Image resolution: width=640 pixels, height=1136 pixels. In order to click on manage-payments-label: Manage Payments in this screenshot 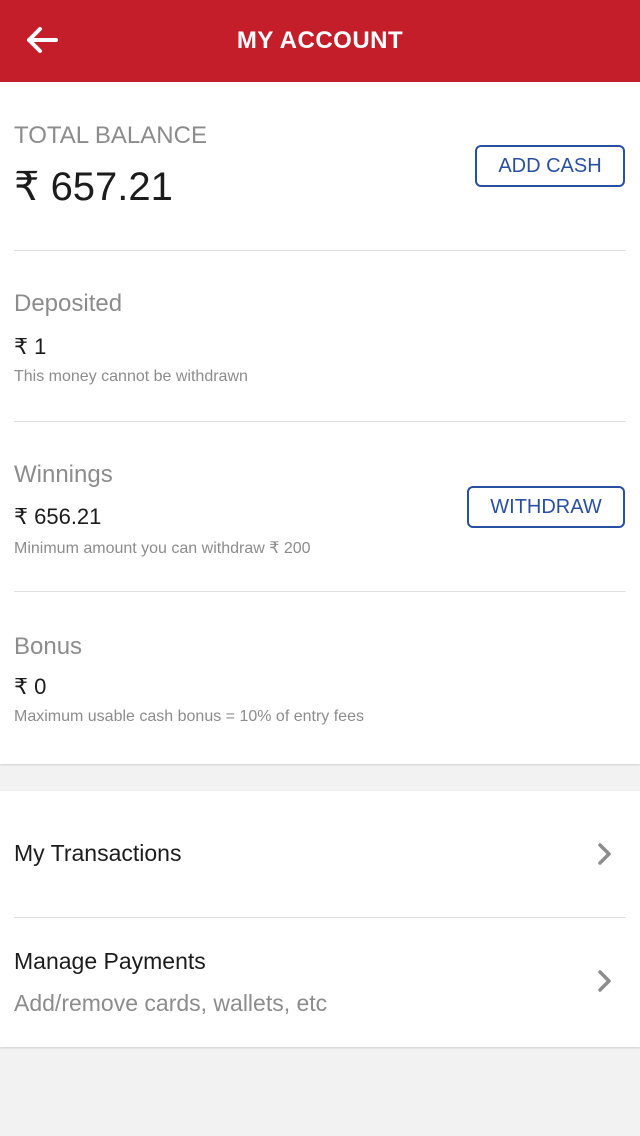, I will do `click(110, 961)`.